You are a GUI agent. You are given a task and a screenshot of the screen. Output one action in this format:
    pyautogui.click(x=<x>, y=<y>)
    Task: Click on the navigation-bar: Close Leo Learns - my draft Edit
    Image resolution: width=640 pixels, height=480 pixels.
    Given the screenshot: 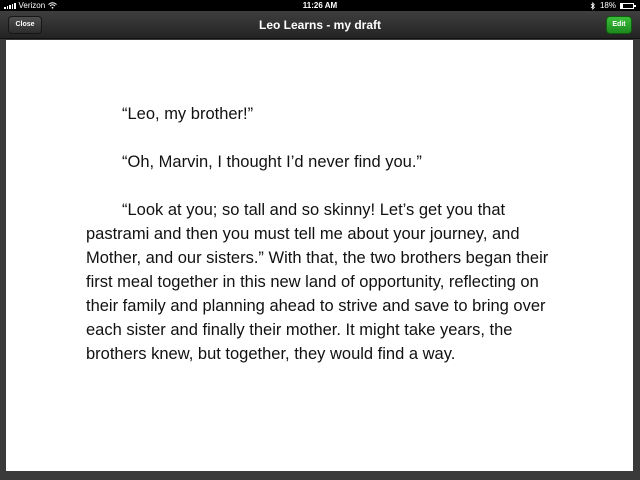 What is the action you would take?
    pyautogui.click(x=320, y=25)
    